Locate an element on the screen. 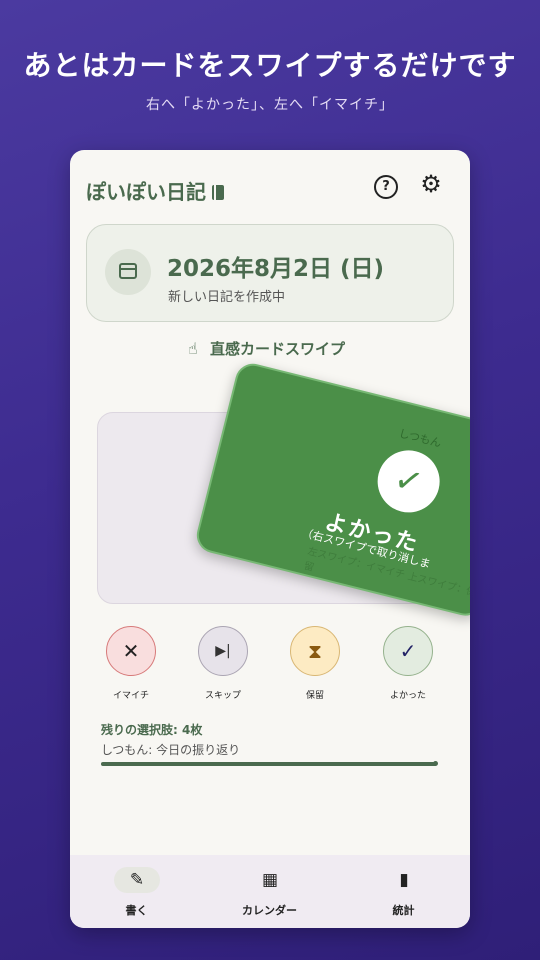  progress-end-dot is located at coordinates (435, 763).